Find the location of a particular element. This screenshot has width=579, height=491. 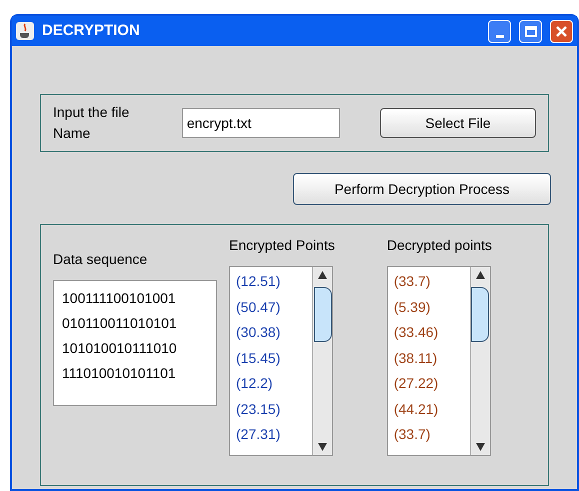

point-item: (44.21) is located at coordinates (432, 409).